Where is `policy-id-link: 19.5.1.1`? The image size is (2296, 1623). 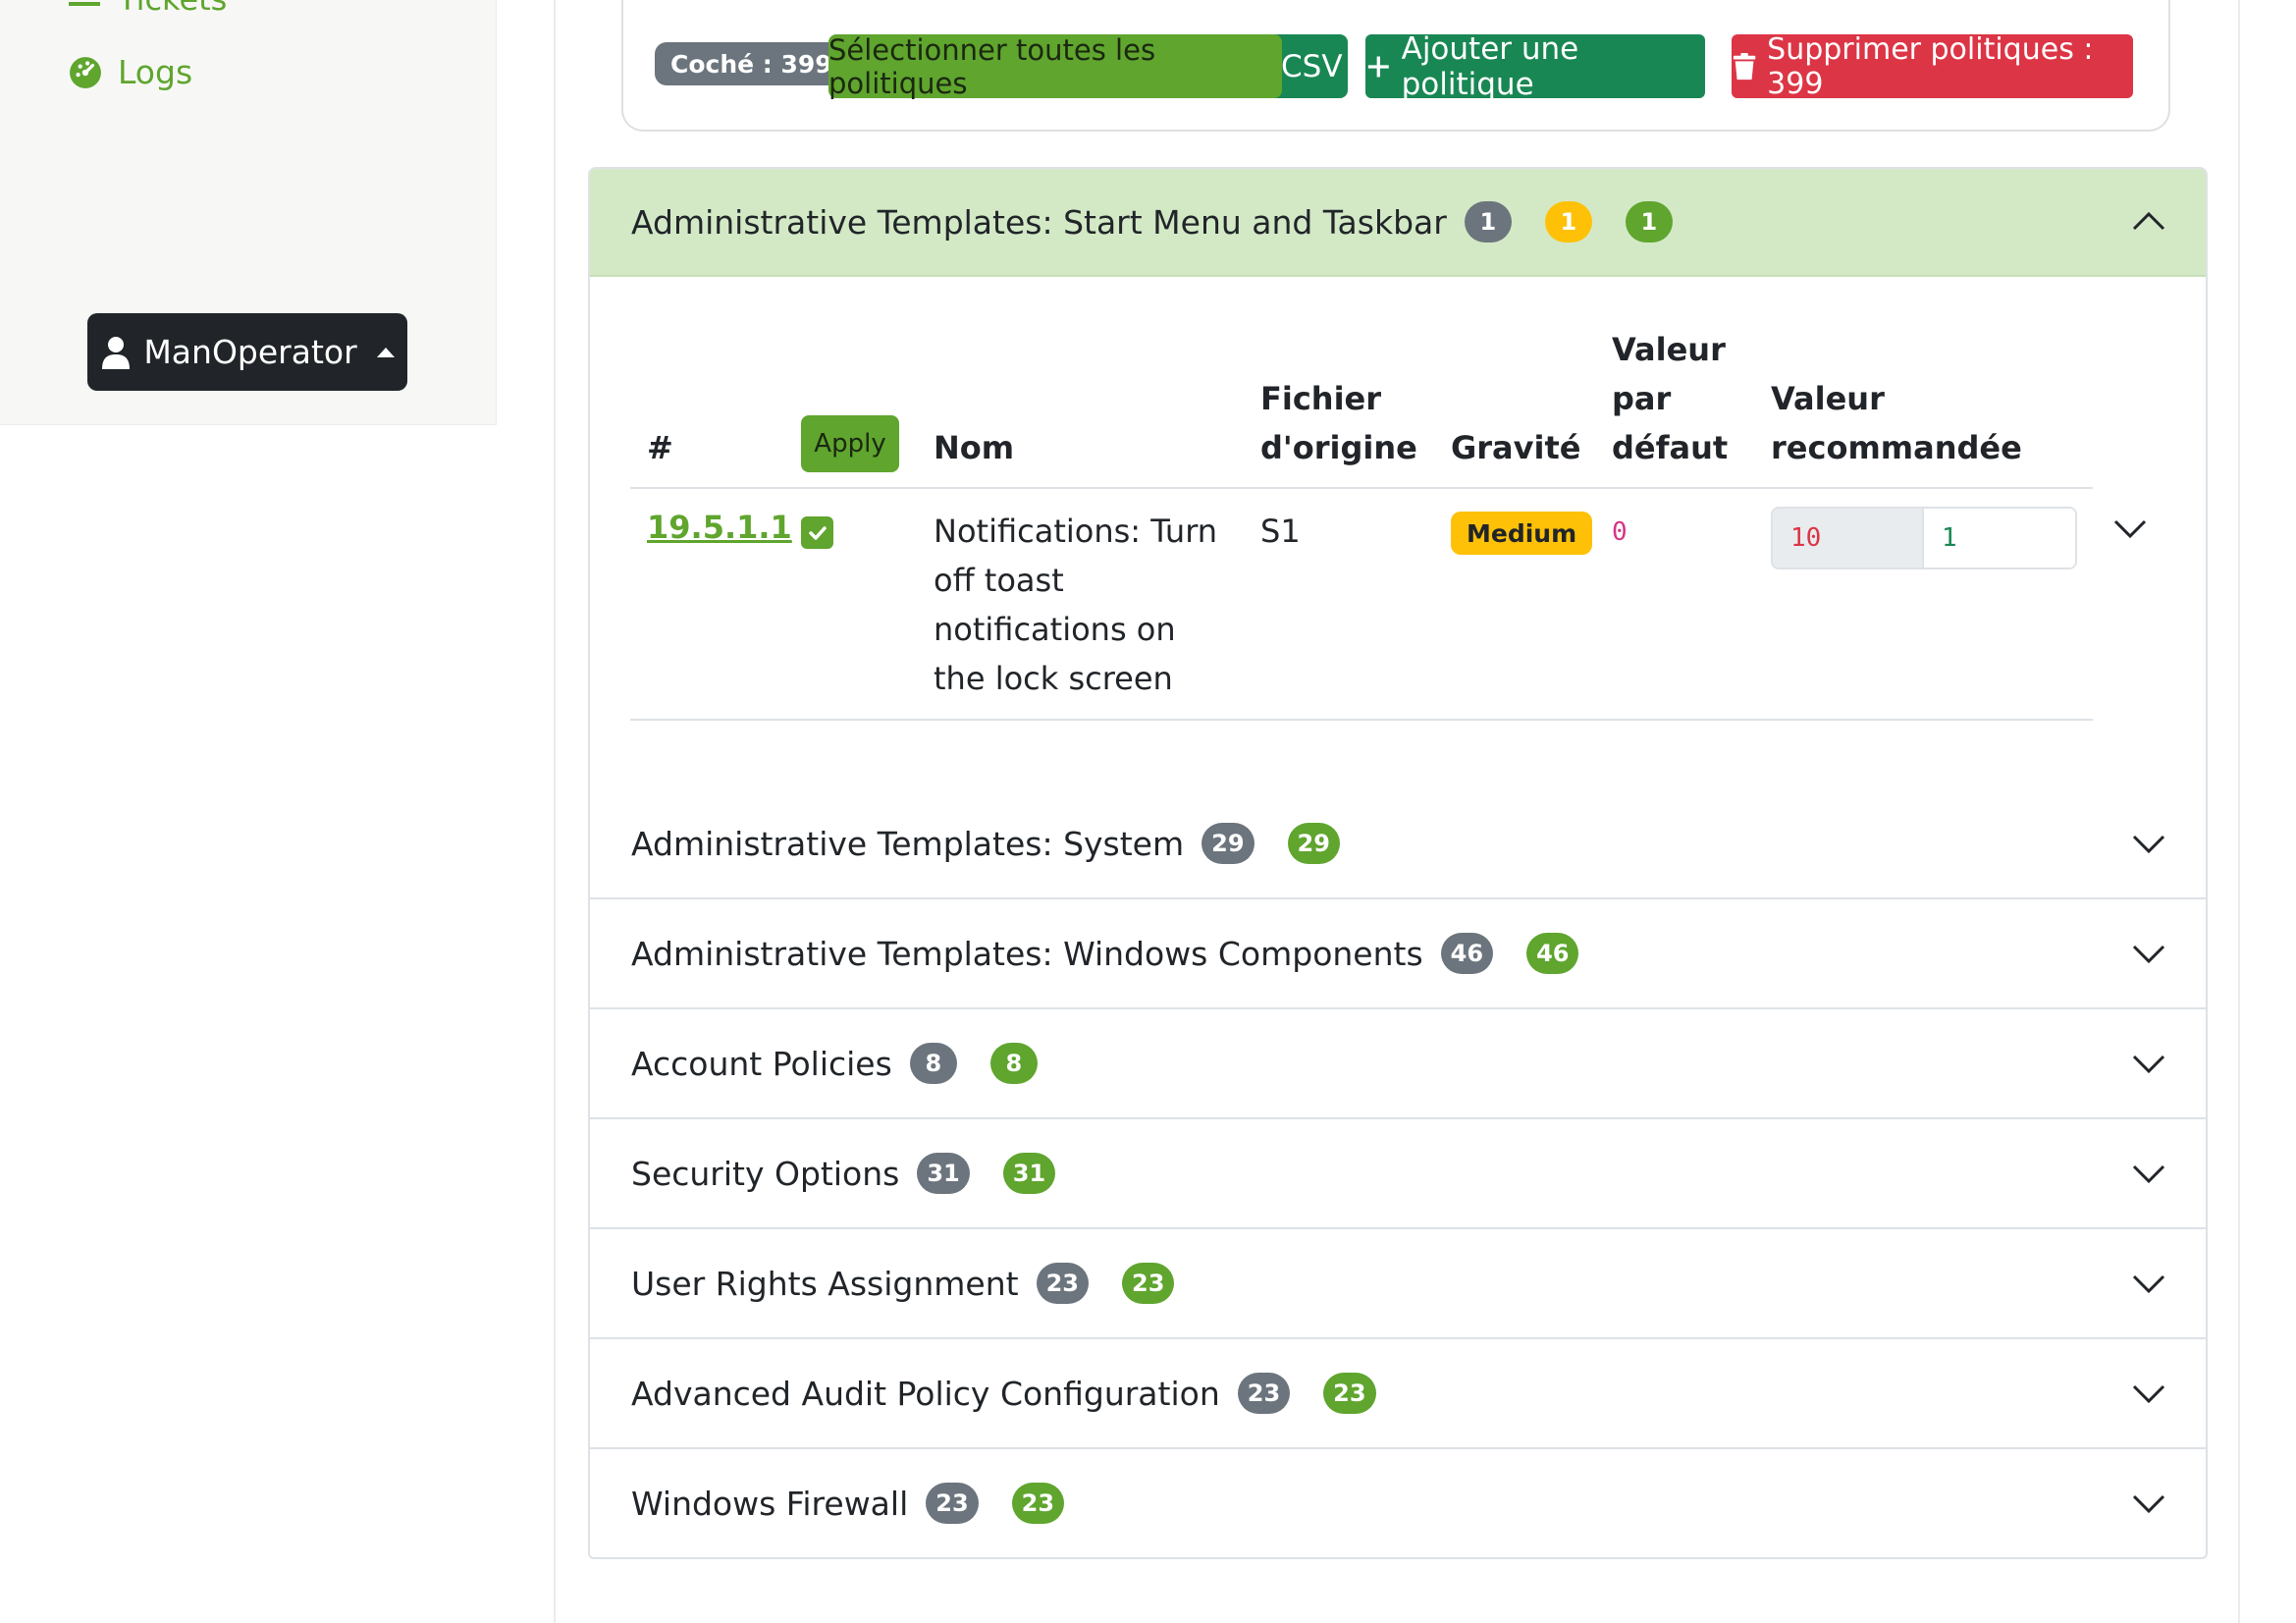 policy-id-link: 19.5.1.1 is located at coordinates (720, 528).